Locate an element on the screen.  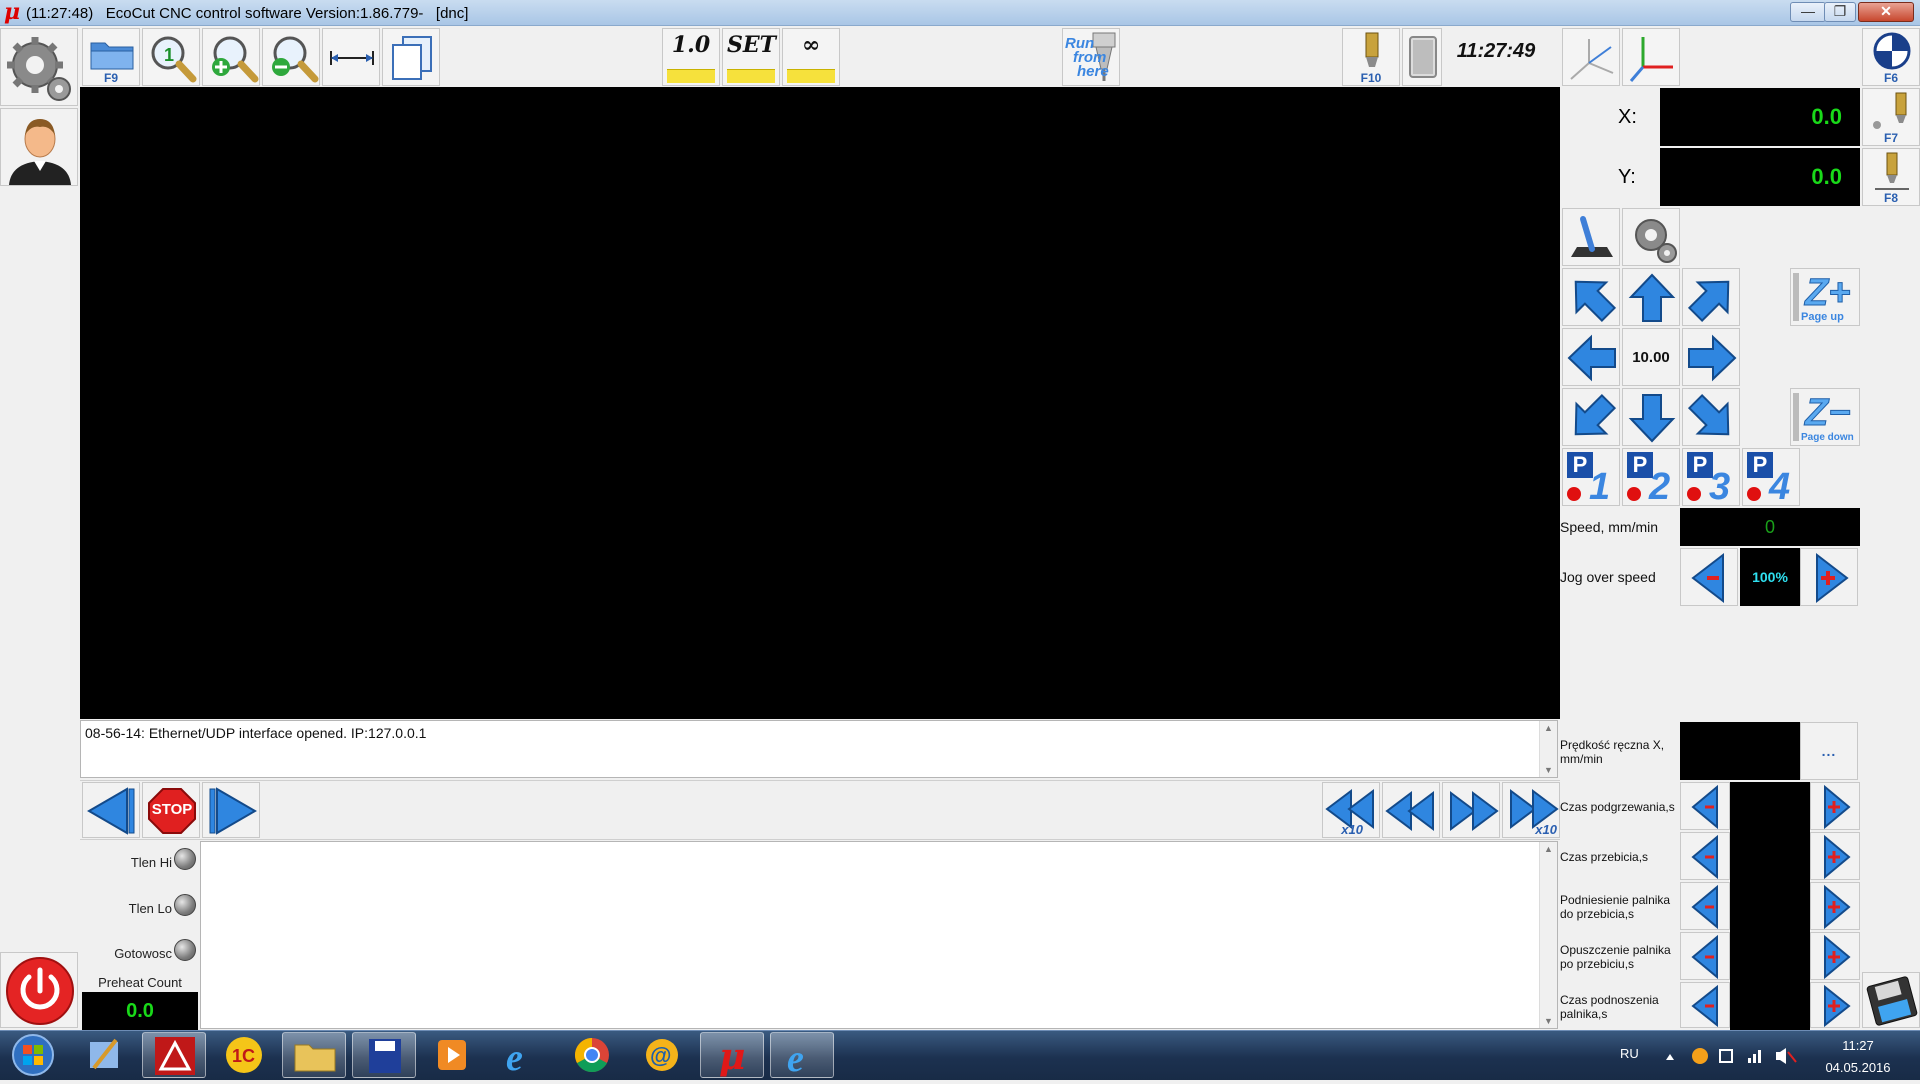
jog-down-right-button is located at coordinates (1711, 417).